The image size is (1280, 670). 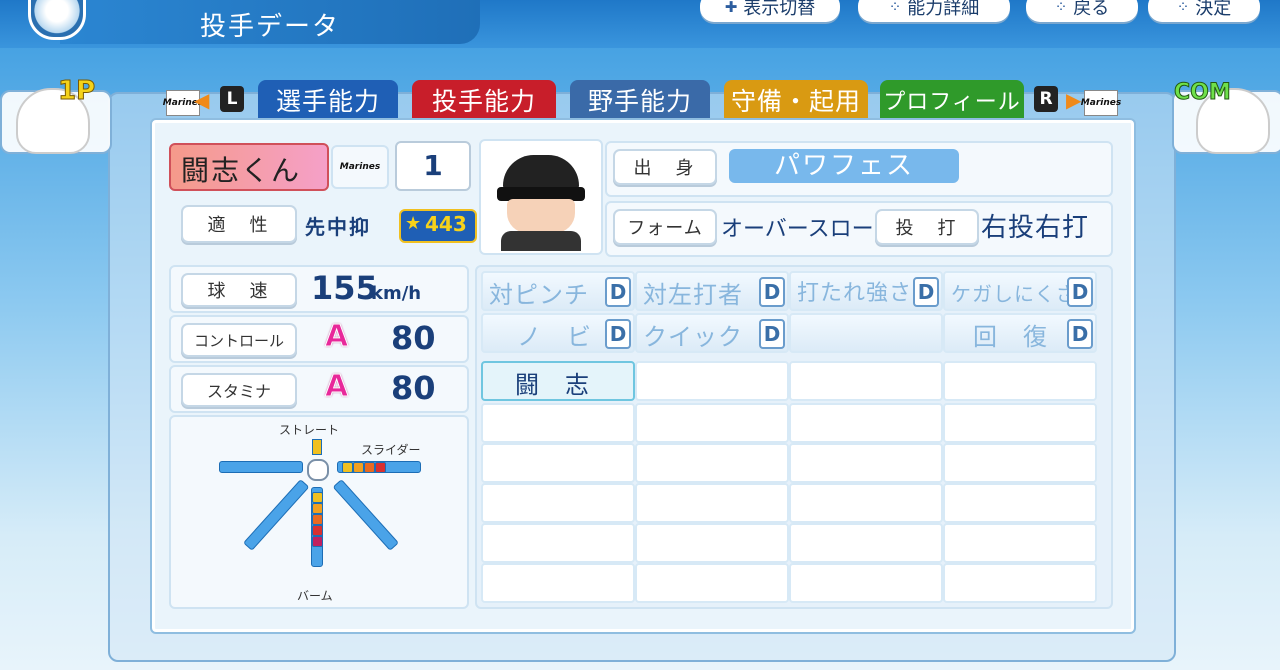 What do you see at coordinates (804, 229) in the screenshot?
I see `form-value: オーバースロー1` at bounding box center [804, 229].